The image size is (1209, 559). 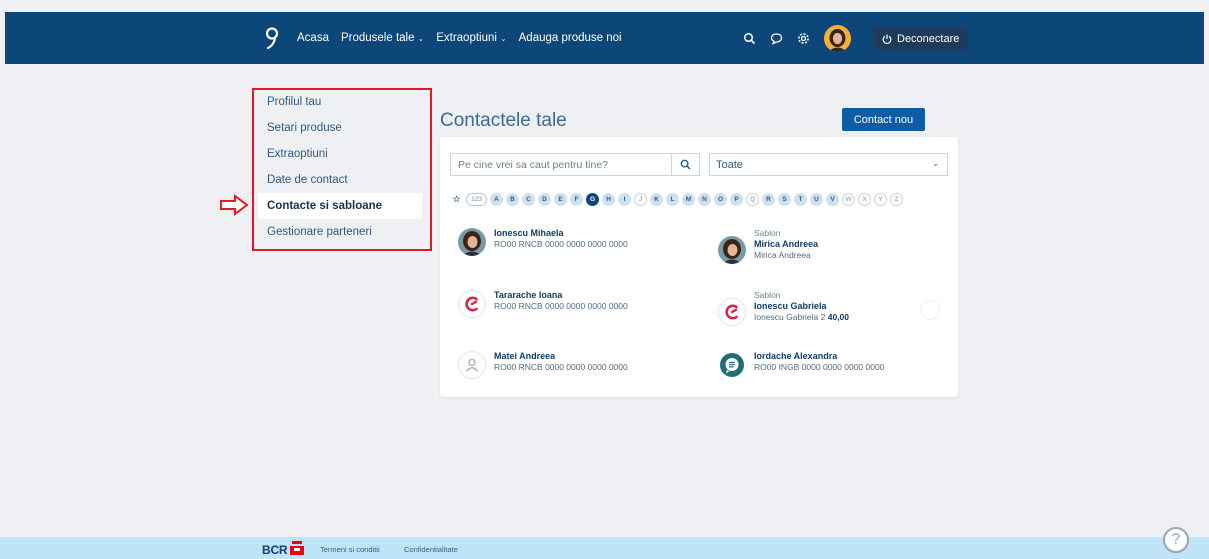 I want to click on contact-name: Tararache Ioana, so click(x=528, y=295).